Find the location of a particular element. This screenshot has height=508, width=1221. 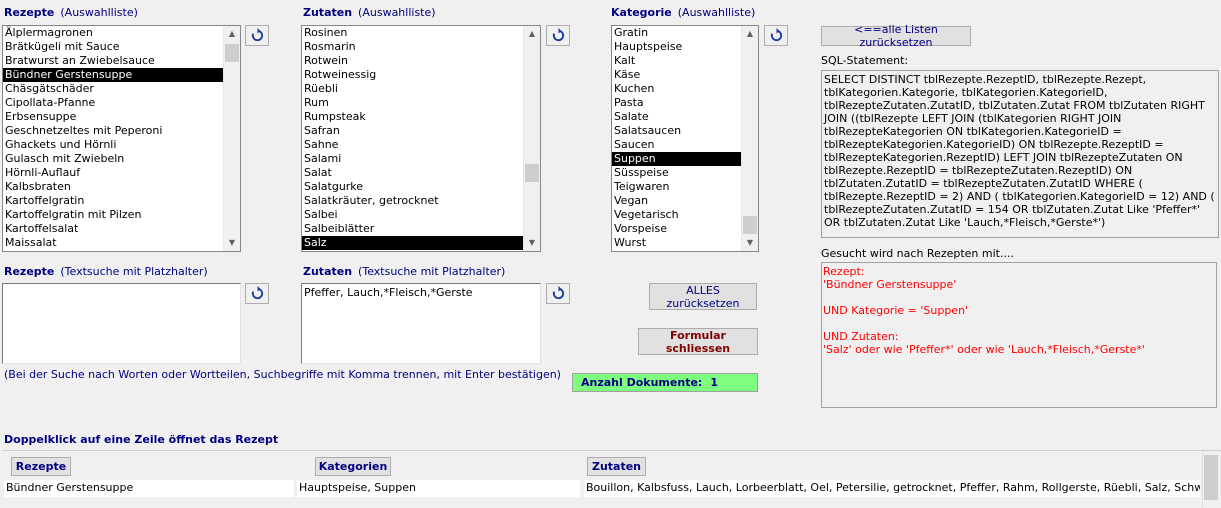

list-item: Rosmarin is located at coordinates (412, 47).